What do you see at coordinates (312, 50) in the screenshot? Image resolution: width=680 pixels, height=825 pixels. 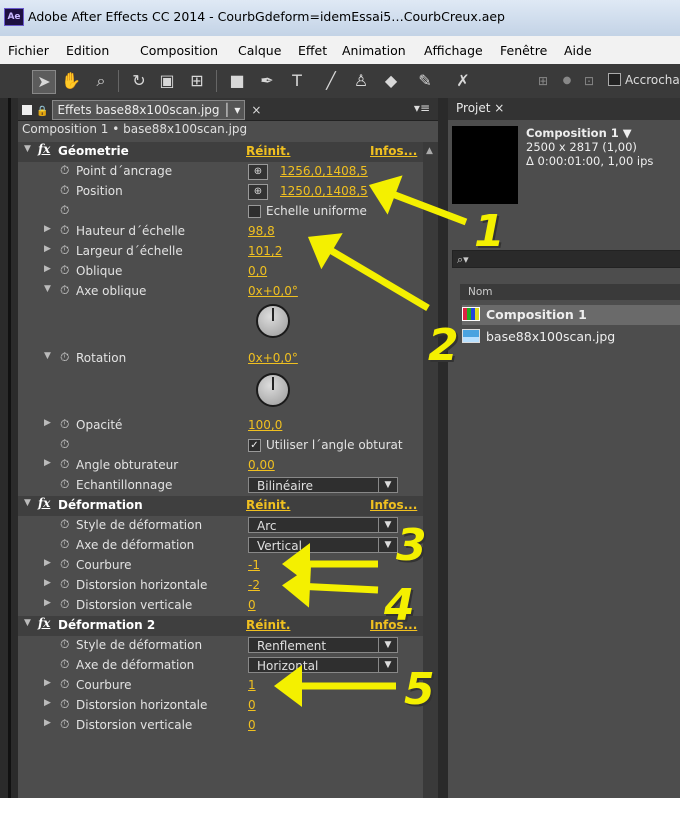 I see `menu-effet: Effet` at bounding box center [312, 50].